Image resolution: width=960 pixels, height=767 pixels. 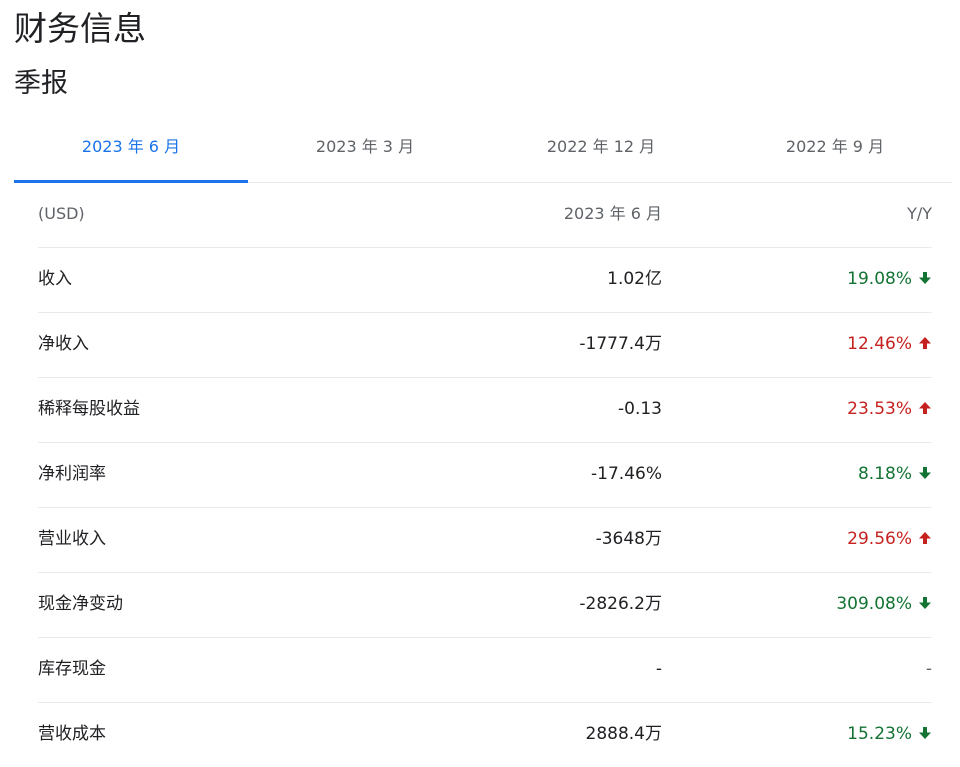 I want to click on header-period: 2023 年 6 月, so click(x=612, y=213).